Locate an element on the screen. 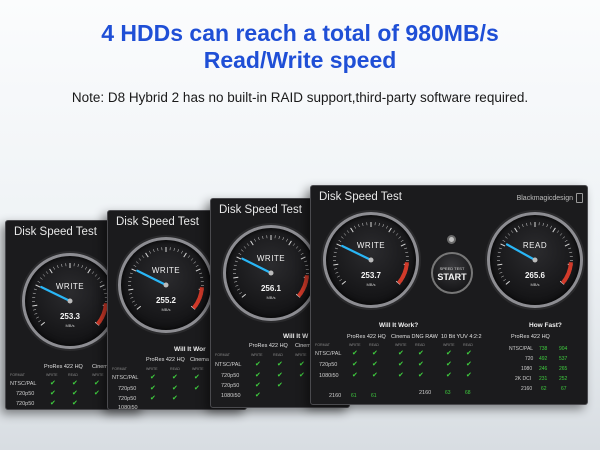  how-fast-read: 537 is located at coordinates (563, 359).